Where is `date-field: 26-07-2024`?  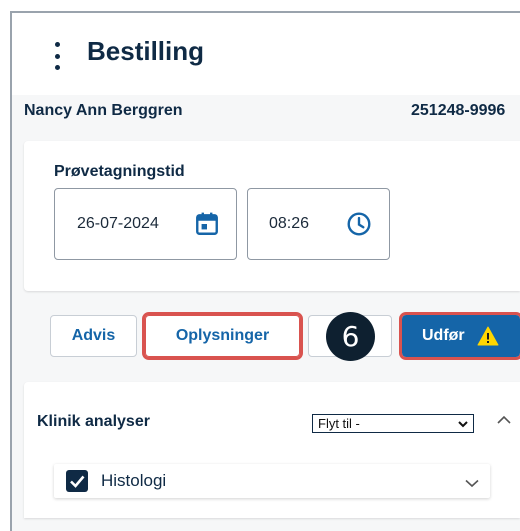
date-field: 26-07-2024 is located at coordinates (145, 224).